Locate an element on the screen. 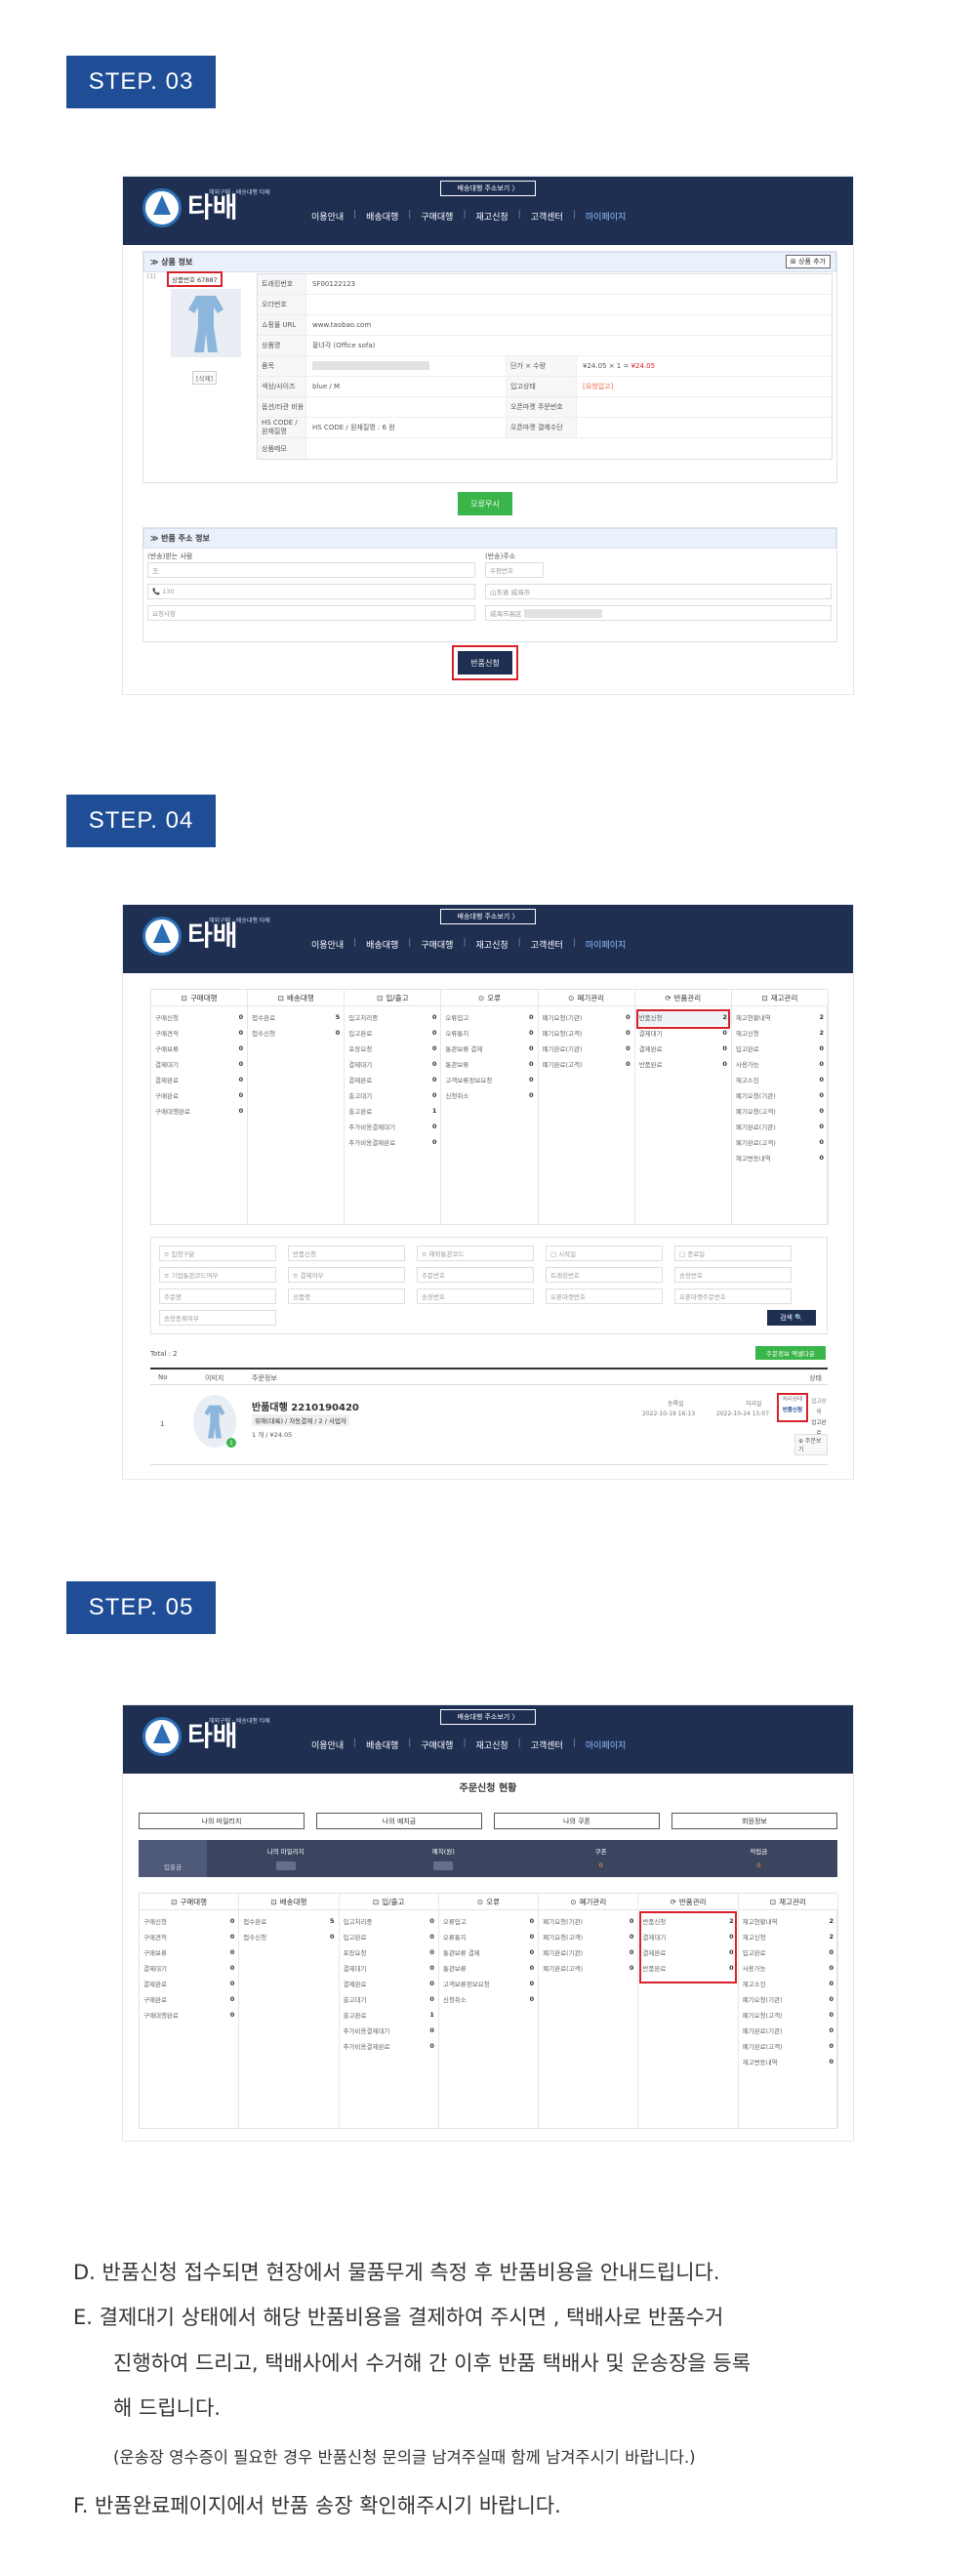  return-phone-input: 📞 130 is located at coordinates (311, 591).